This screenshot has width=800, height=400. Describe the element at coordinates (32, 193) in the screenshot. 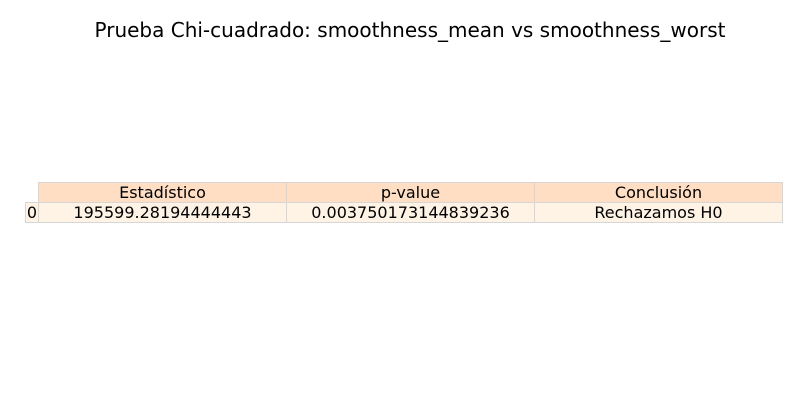

I see `index-header-cell` at that location.